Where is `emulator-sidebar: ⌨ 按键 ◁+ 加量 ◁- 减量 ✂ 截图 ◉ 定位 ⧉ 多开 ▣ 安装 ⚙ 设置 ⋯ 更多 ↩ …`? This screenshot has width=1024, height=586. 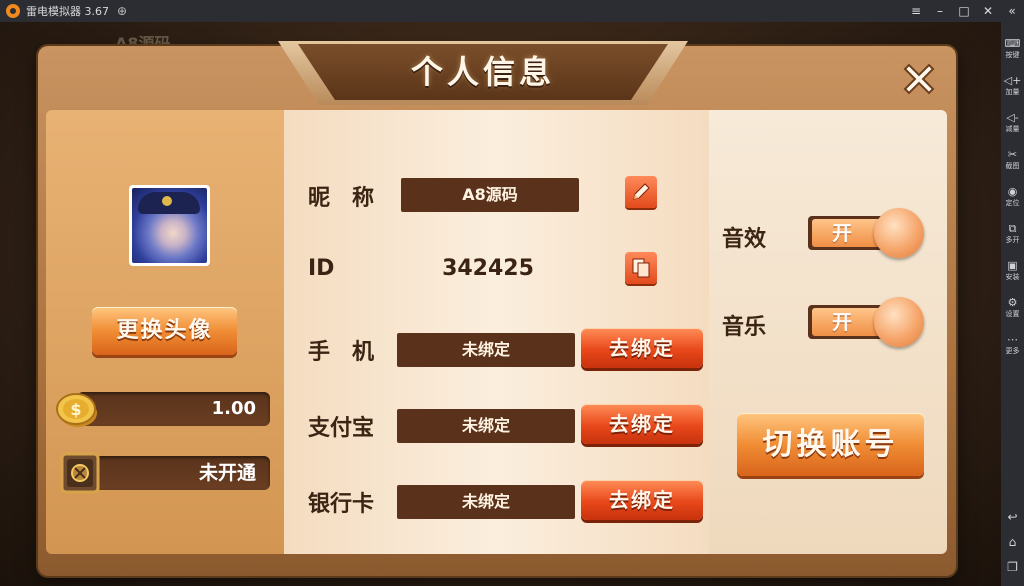
emulator-sidebar: ⌨ 按键 ◁+ 加量 ◁- 减量 ✂ 截图 ◉ 定位 ⧉ 多开 ▣ 安装 ⚙ 设置 ⋯ 更多 ↩ … is located at coordinates (1012, 304).